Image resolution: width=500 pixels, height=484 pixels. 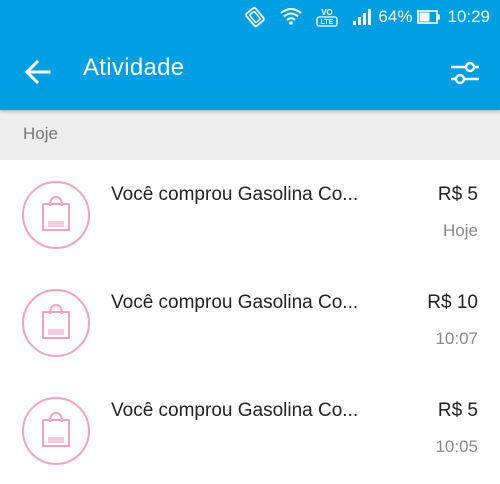 What do you see at coordinates (468, 16) in the screenshot?
I see `clock: 10:29` at bounding box center [468, 16].